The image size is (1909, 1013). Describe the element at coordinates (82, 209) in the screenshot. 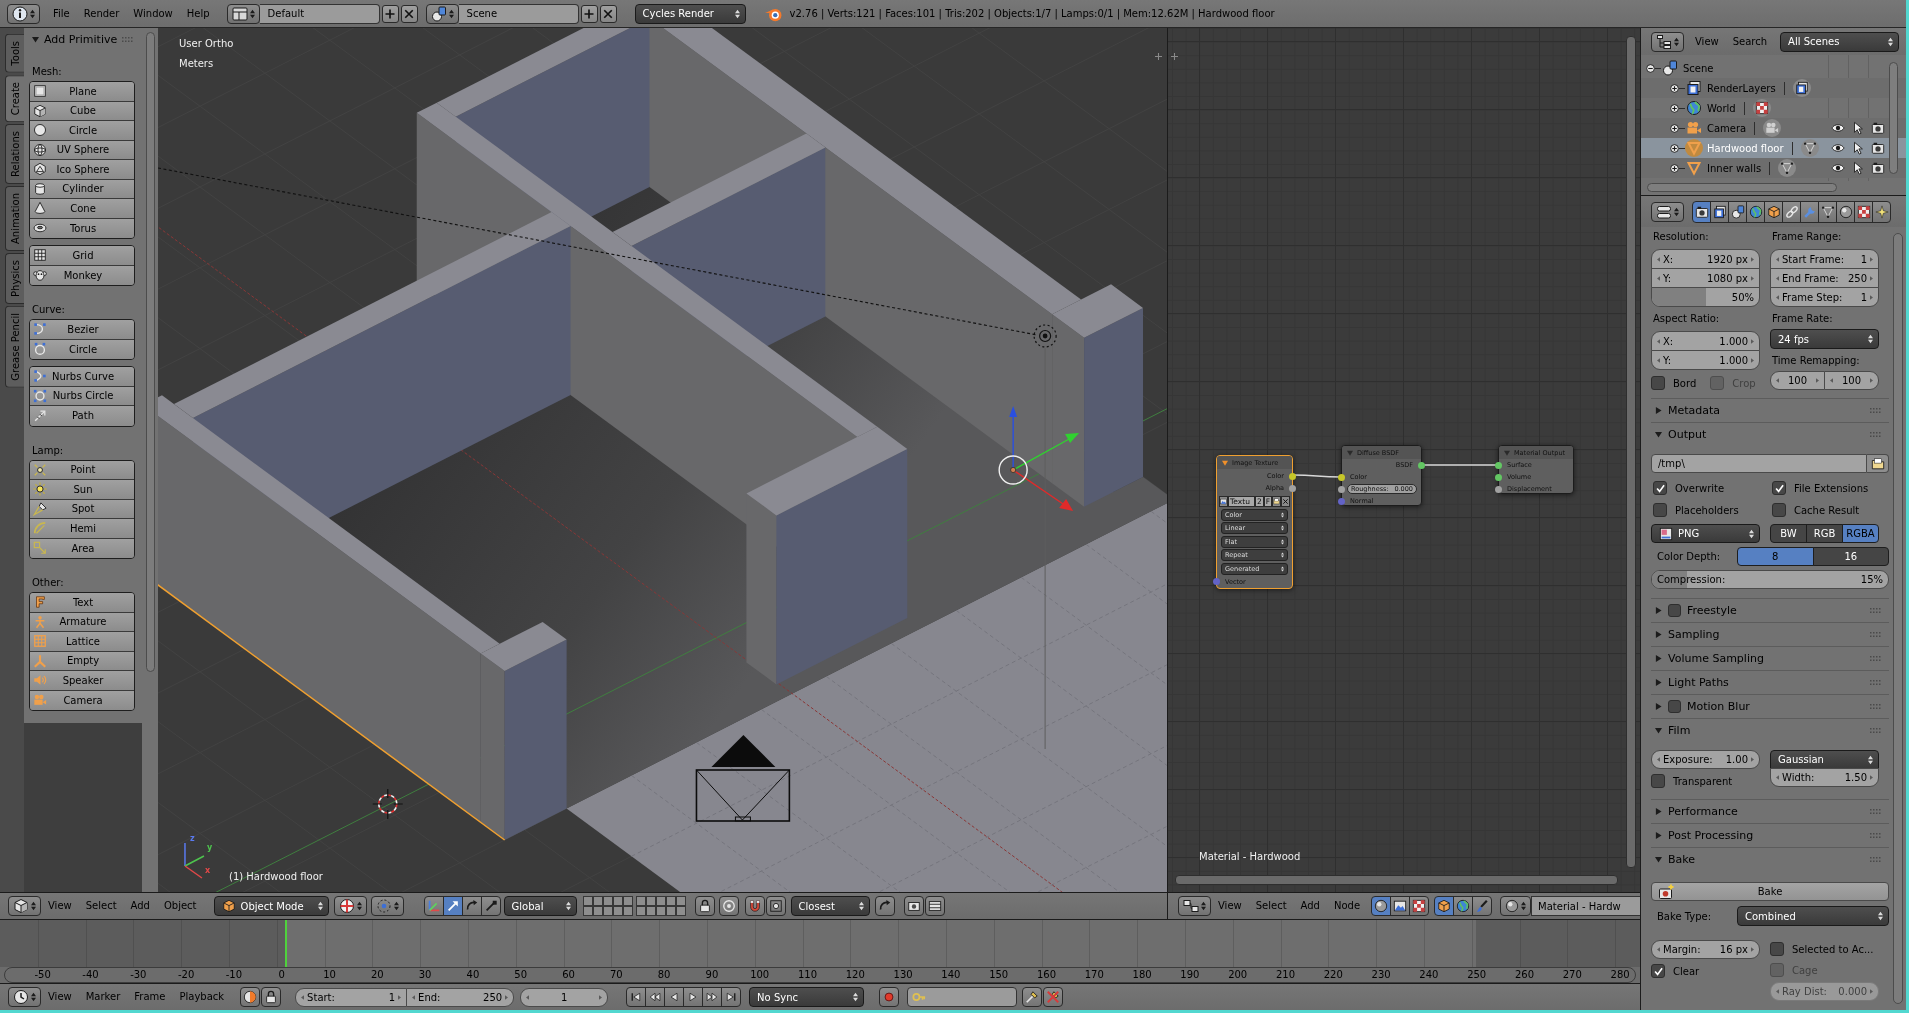

I see `add-object-button: Cone` at that location.